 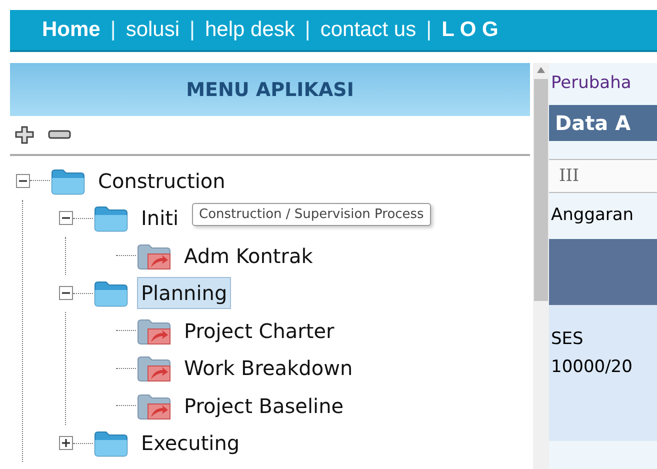 I want to click on scrollbar-thumb, so click(x=541, y=190).